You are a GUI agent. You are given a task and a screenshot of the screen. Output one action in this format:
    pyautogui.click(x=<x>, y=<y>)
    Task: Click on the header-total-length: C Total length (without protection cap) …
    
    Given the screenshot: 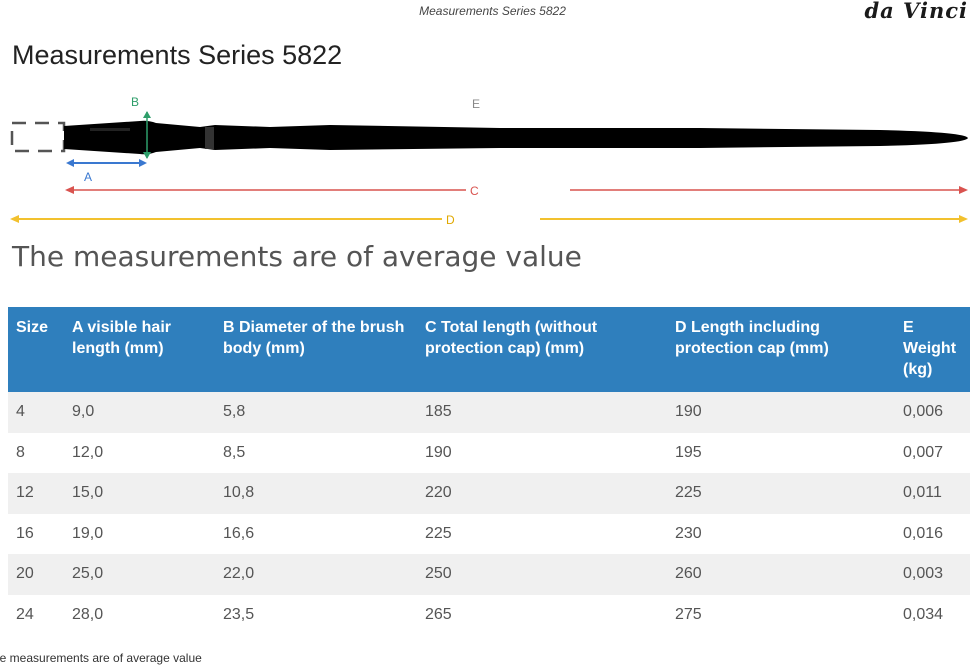 What is the action you would take?
    pyautogui.click(x=542, y=349)
    